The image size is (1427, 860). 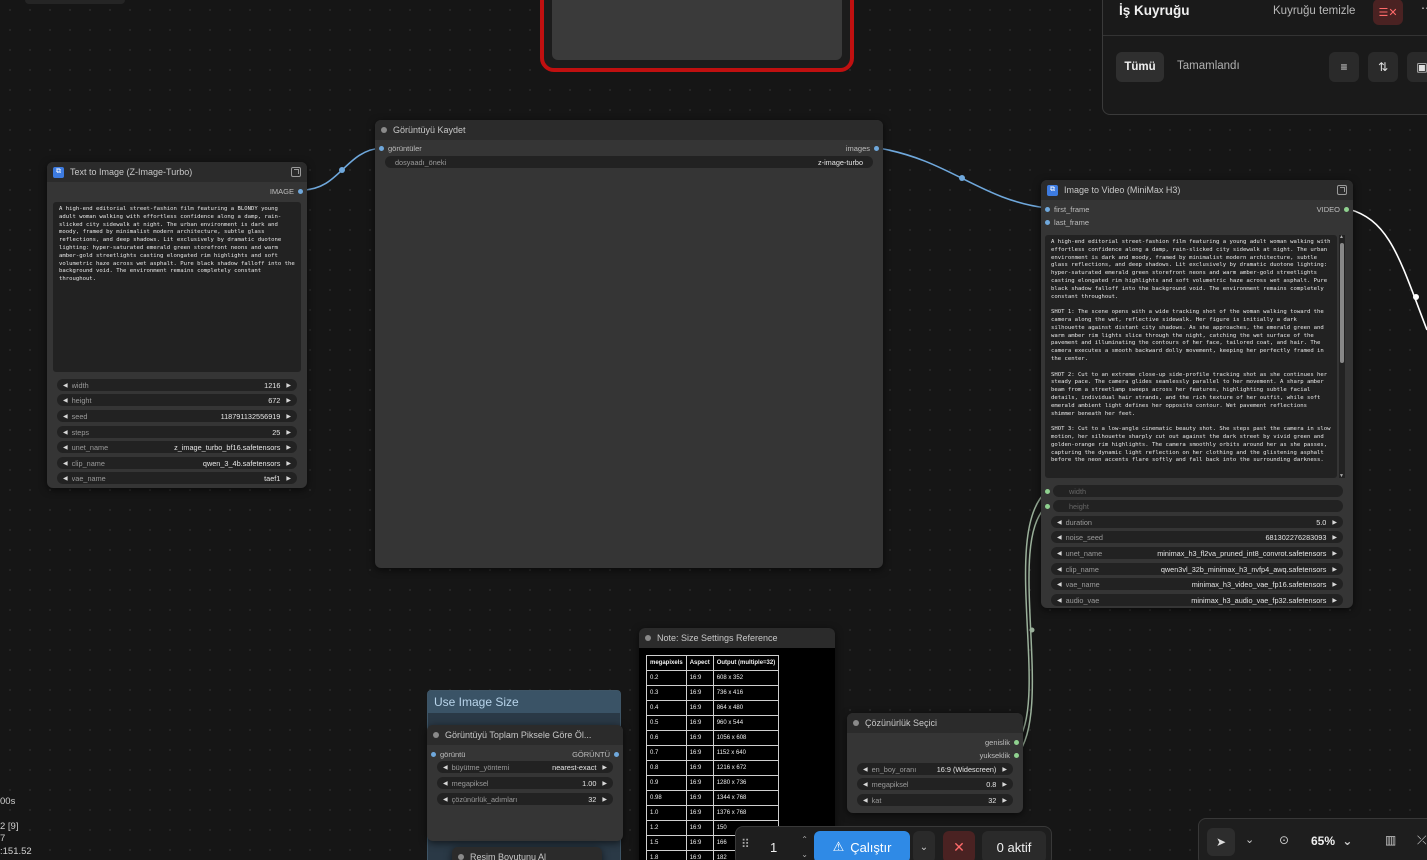 What do you see at coordinates (784, 846) in the screenshot?
I see `batch-count-input: 1 ⌃ ⌄` at bounding box center [784, 846].